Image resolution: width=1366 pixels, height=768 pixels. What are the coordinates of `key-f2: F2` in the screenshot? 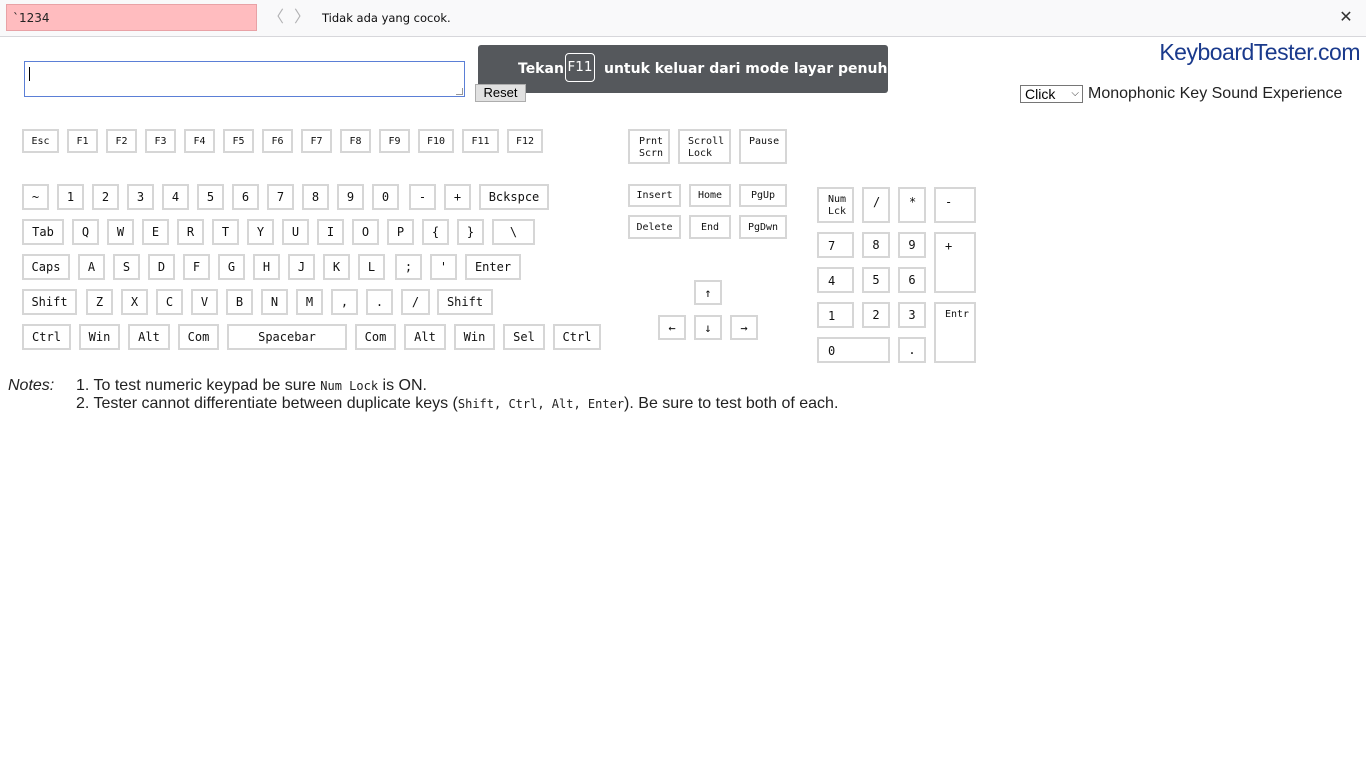 It's located at (121, 141).